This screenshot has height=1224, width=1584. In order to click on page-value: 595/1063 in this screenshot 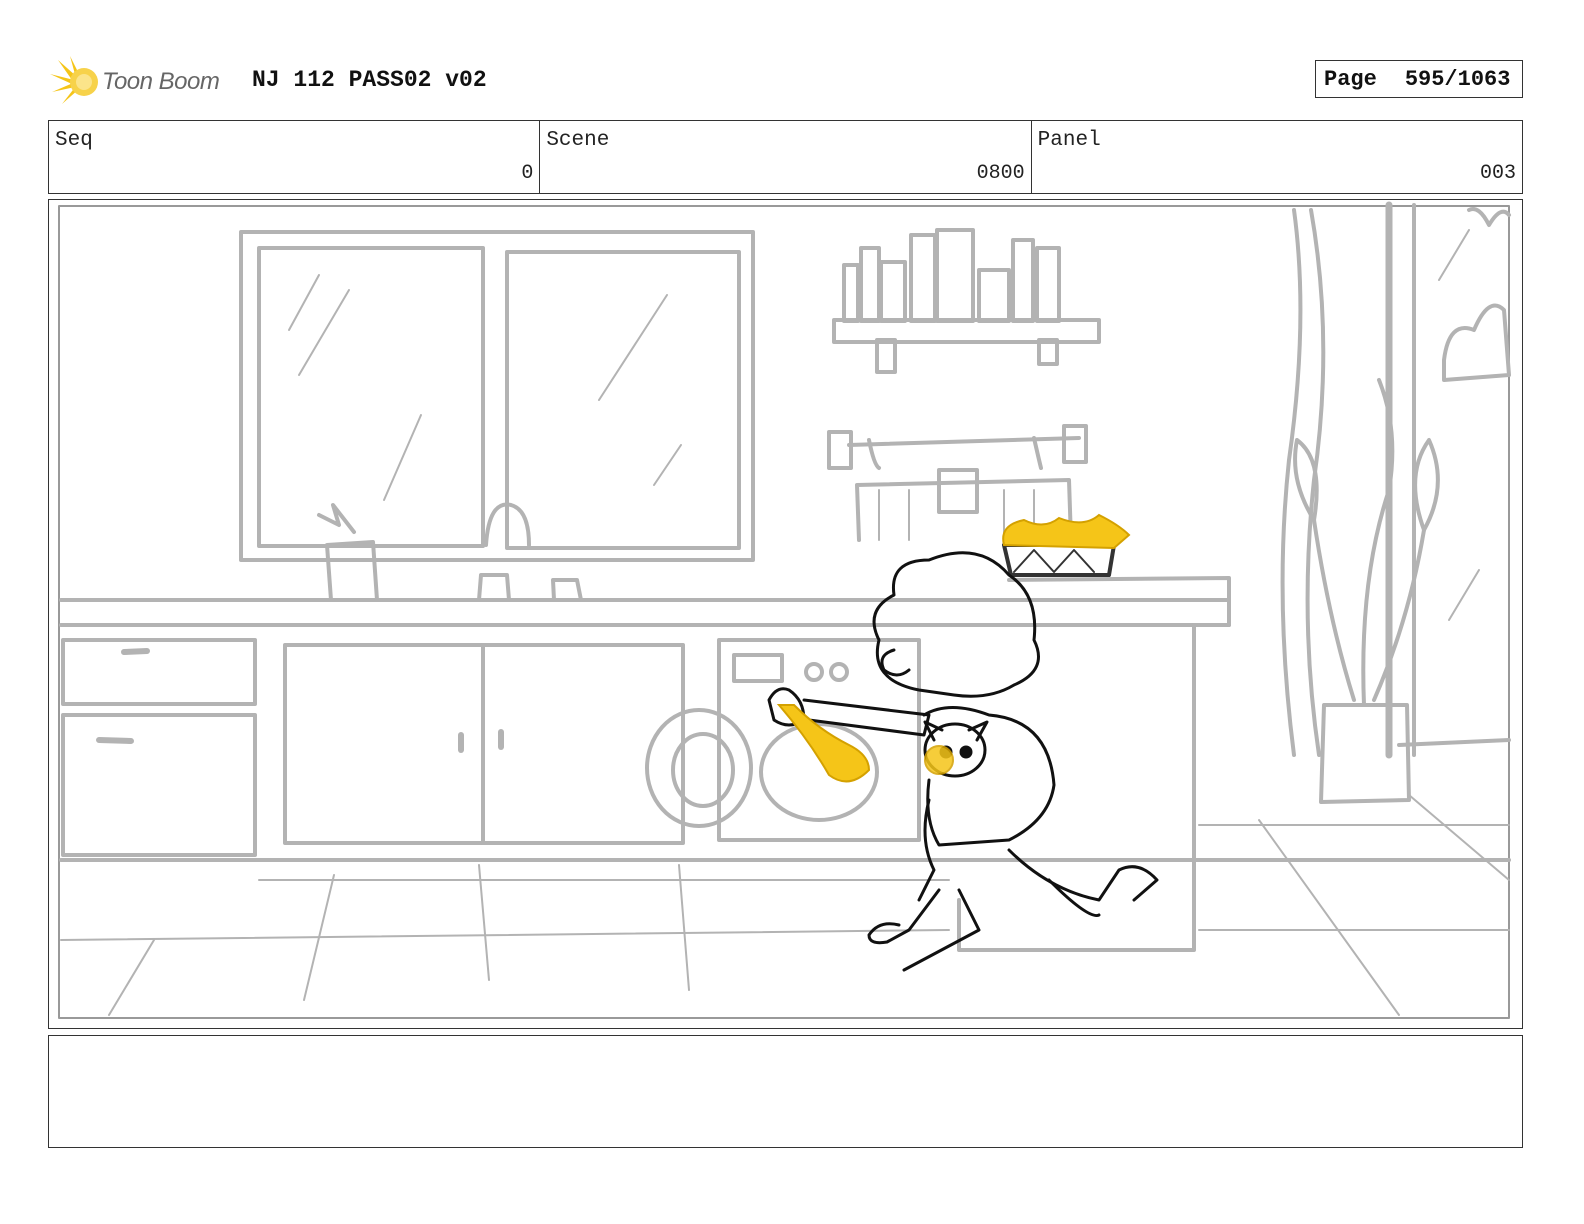, I will do `click(1457, 79)`.